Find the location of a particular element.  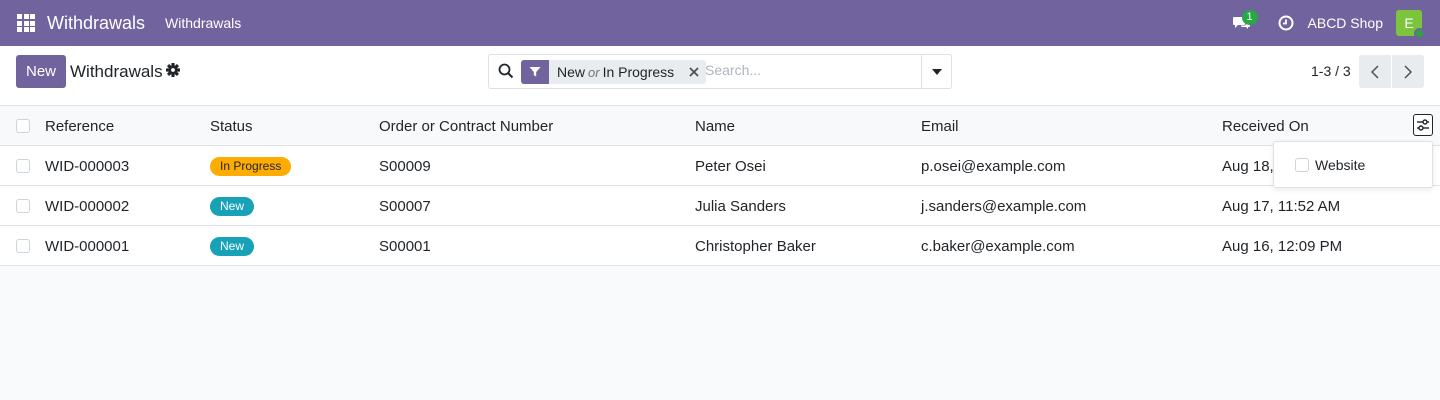

close-icon is located at coordinates (694, 72).